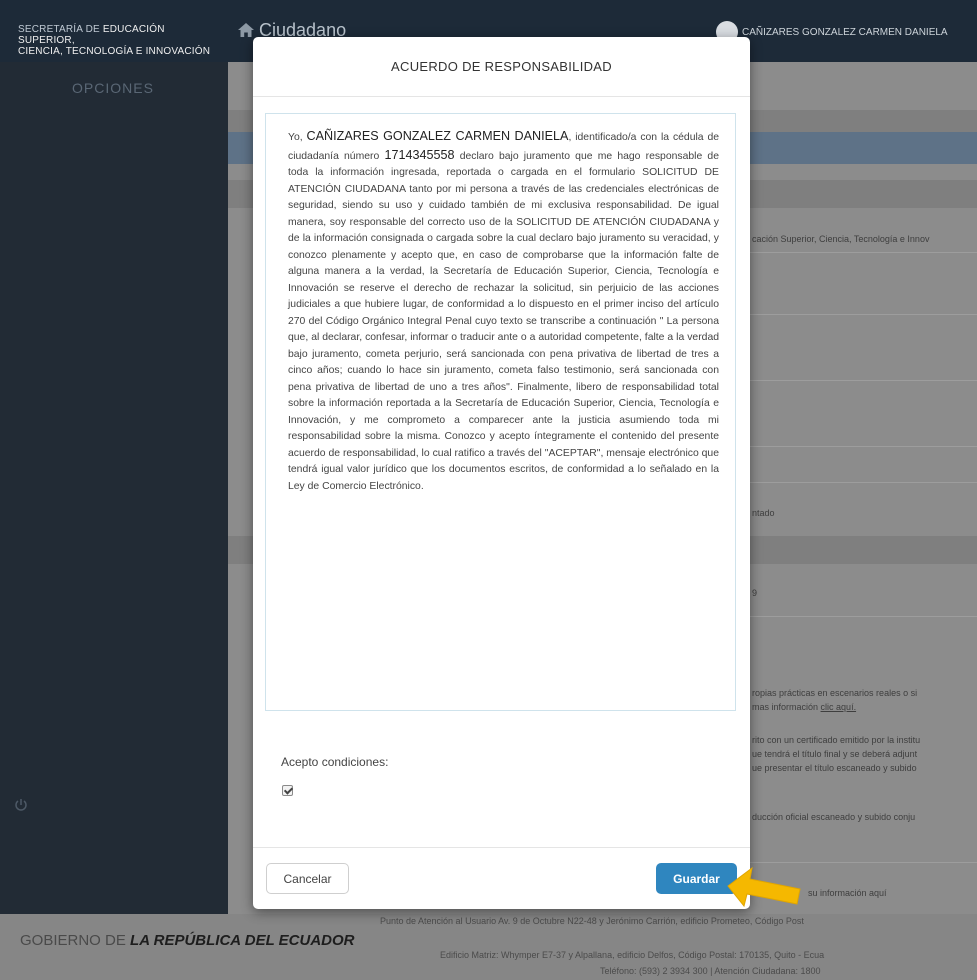 Image resolution: width=977 pixels, height=980 pixels. Describe the element at coordinates (287, 790) in the screenshot. I see `accept-conditions-checkbox` at that location.